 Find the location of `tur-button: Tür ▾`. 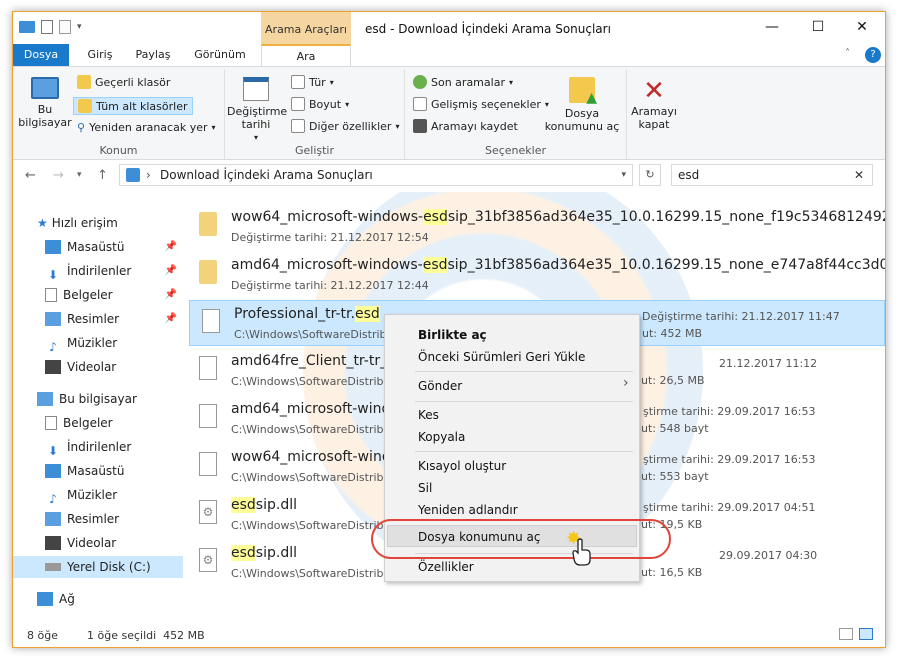

tur-button: Tür ▾ is located at coordinates (312, 82).